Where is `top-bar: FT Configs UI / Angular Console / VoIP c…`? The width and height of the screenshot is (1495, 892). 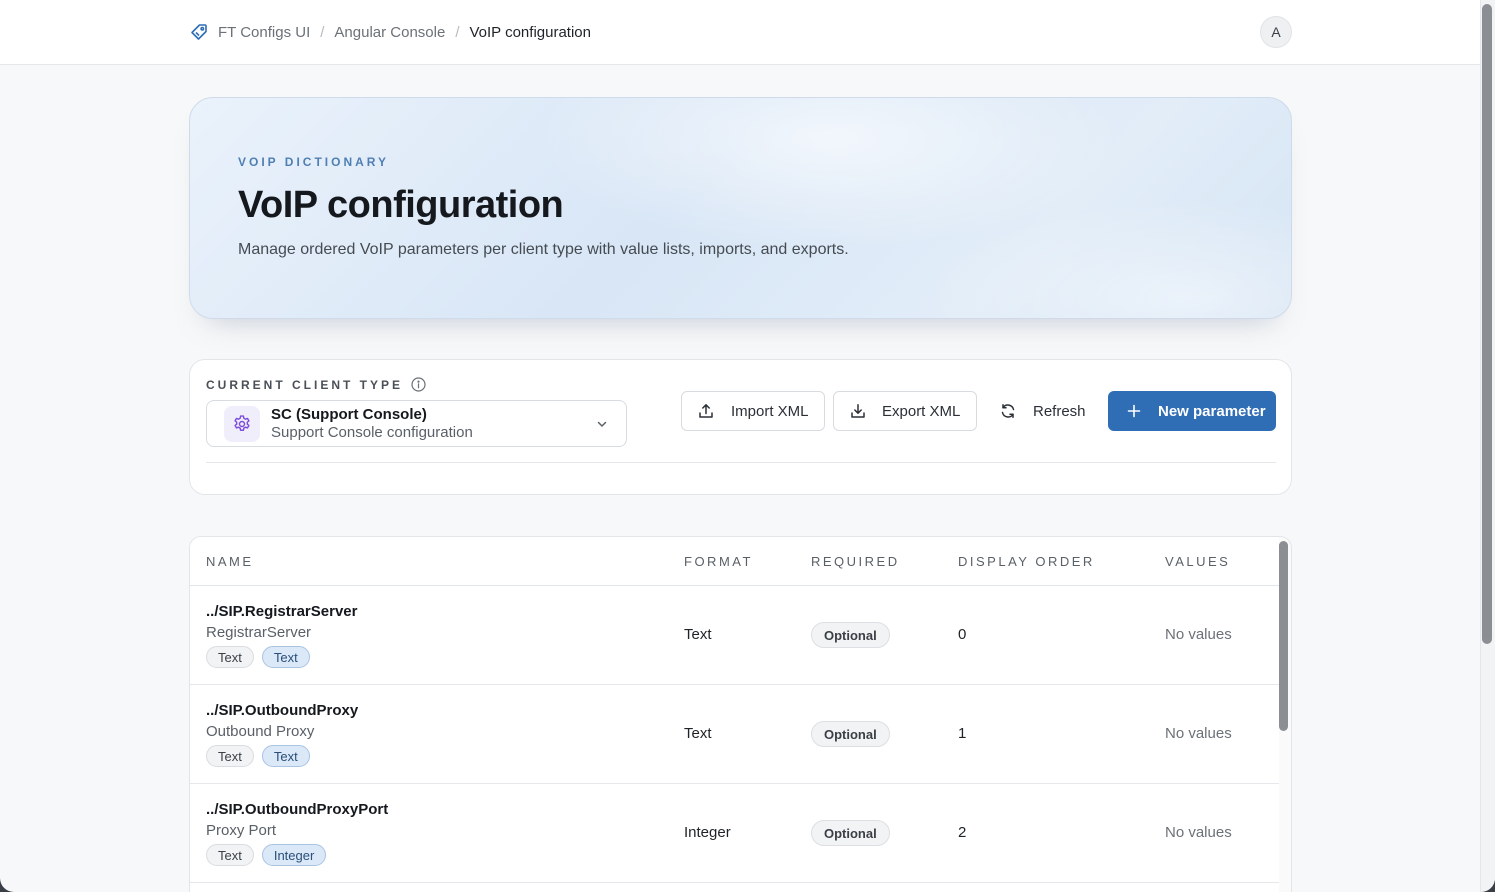
top-bar: FT Configs UI / Angular Console / VoIP c… is located at coordinates (740, 32).